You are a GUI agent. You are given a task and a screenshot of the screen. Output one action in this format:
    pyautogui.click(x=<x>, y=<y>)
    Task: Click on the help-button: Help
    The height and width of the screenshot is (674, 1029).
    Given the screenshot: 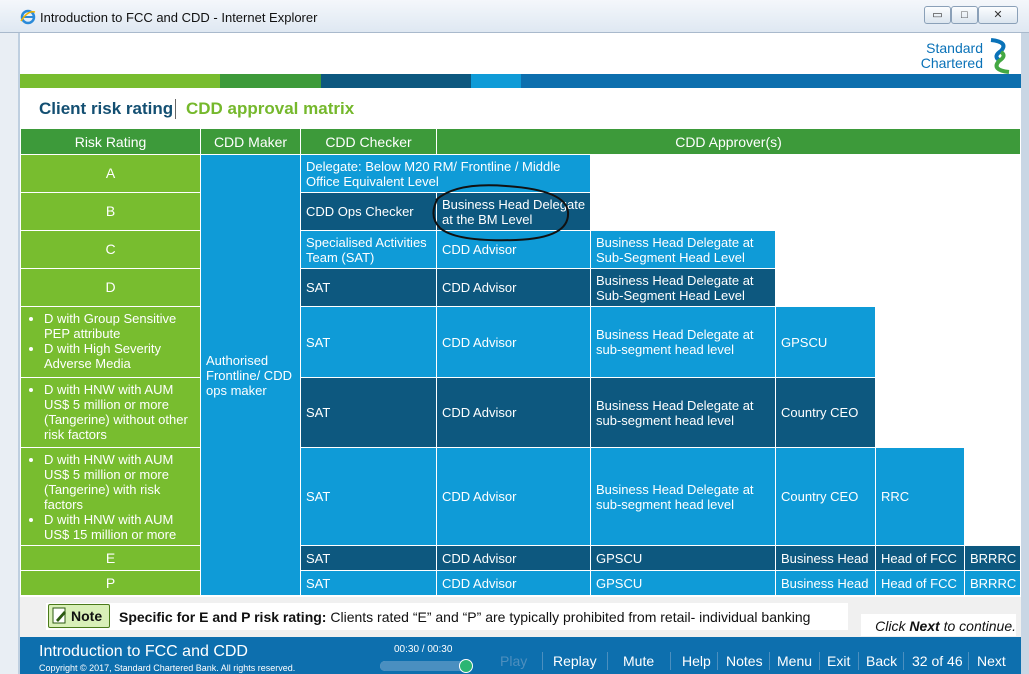 What is the action you would take?
    pyautogui.click(x=696, y=661)
    